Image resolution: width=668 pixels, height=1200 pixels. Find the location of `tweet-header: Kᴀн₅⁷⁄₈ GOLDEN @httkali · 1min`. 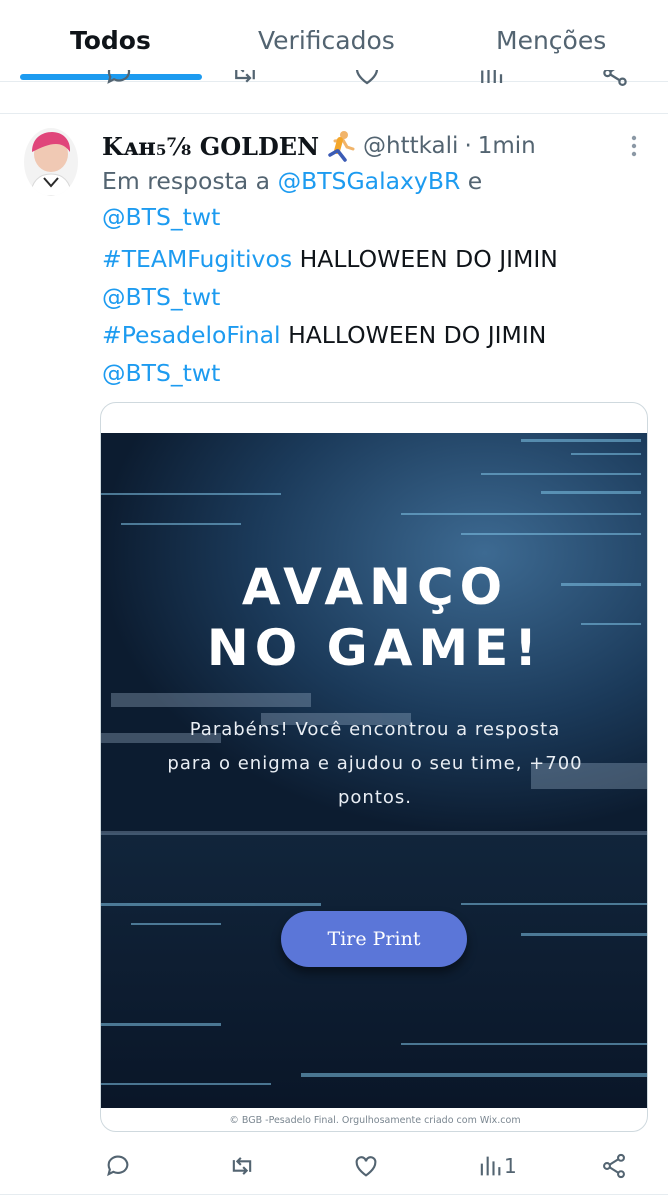

tweet-header: Kᴀн₅⁷⁄₈ GOLDEN @httkali · 1min is located at coordinates (319, 146).